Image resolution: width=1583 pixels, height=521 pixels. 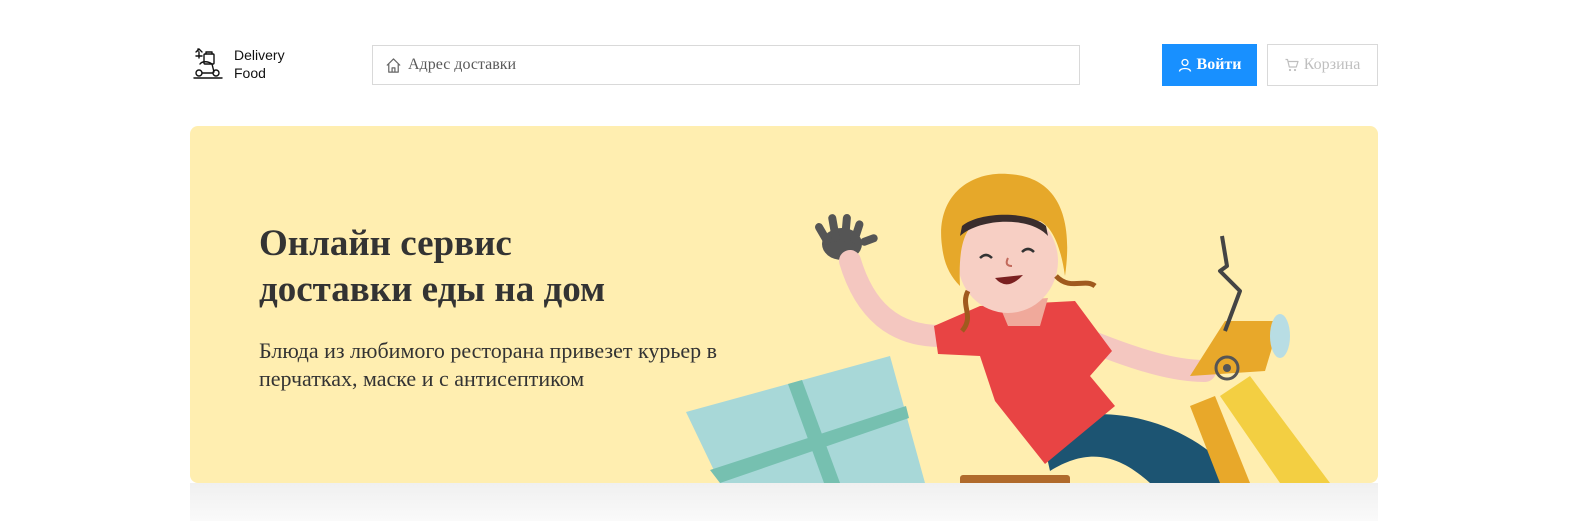 I want to click on hero-title-line-2: доставки еды на дом, so click(x=432, y=289).